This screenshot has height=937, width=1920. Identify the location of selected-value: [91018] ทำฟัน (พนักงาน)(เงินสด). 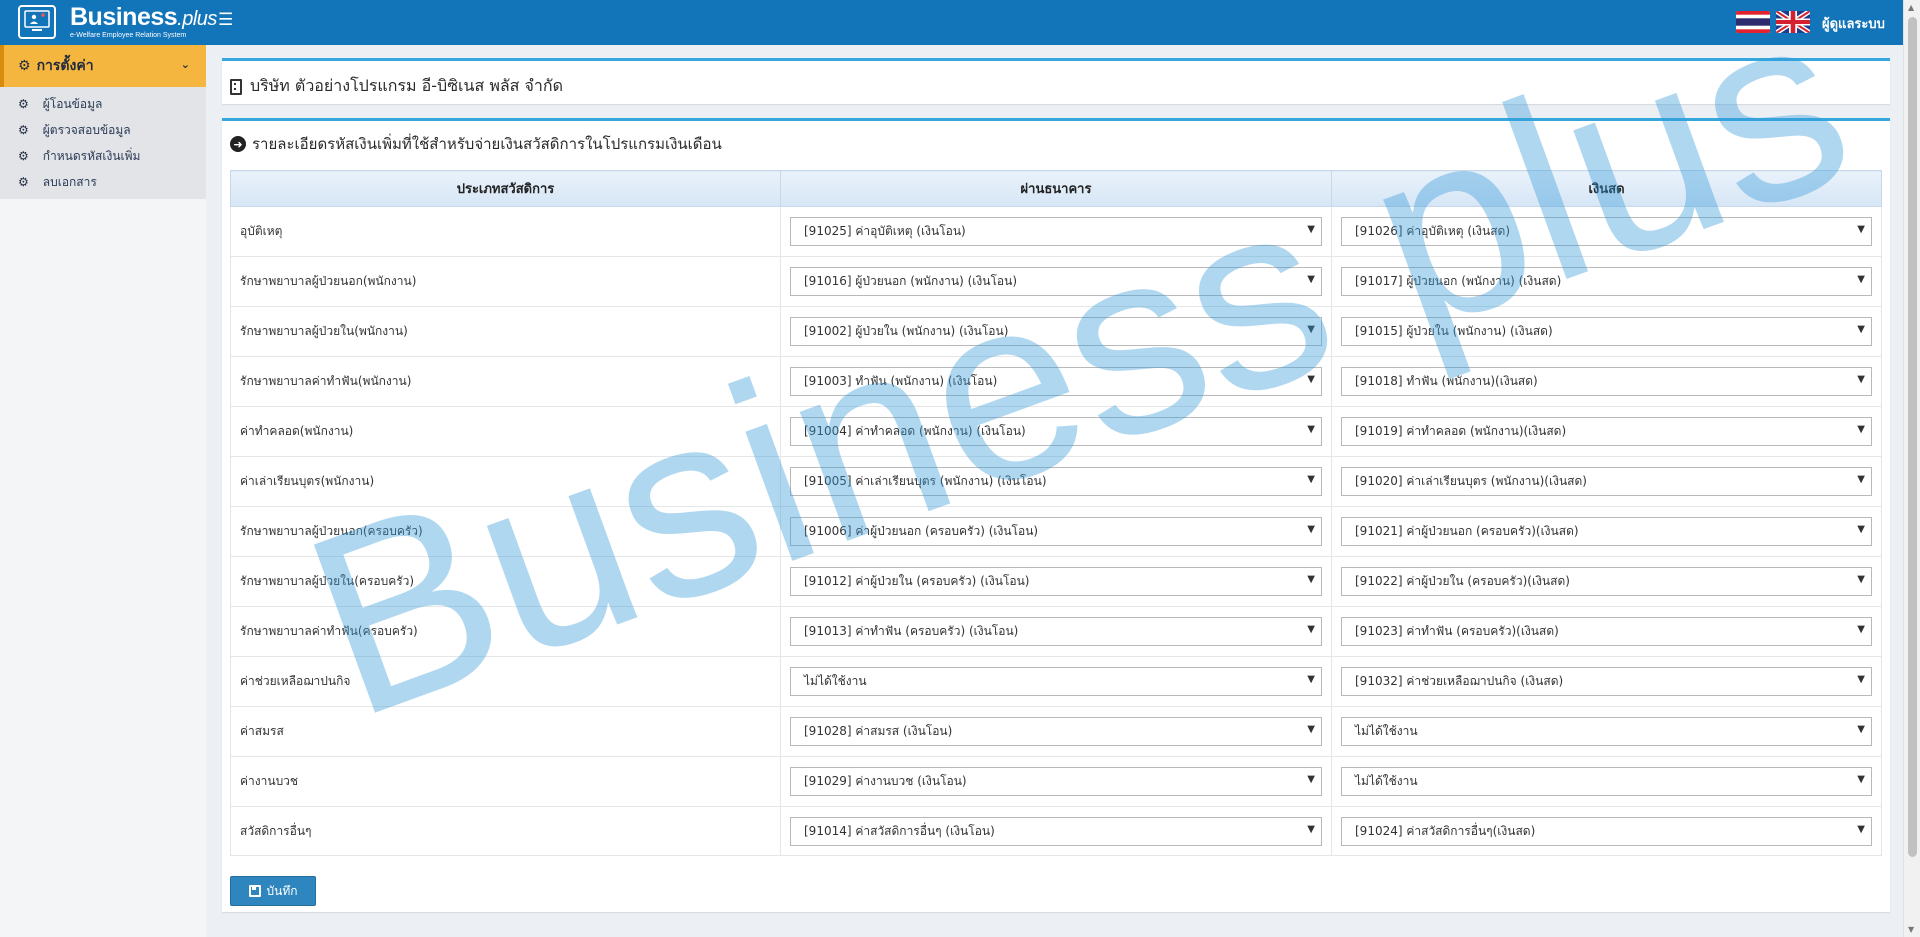
(1446, 381).